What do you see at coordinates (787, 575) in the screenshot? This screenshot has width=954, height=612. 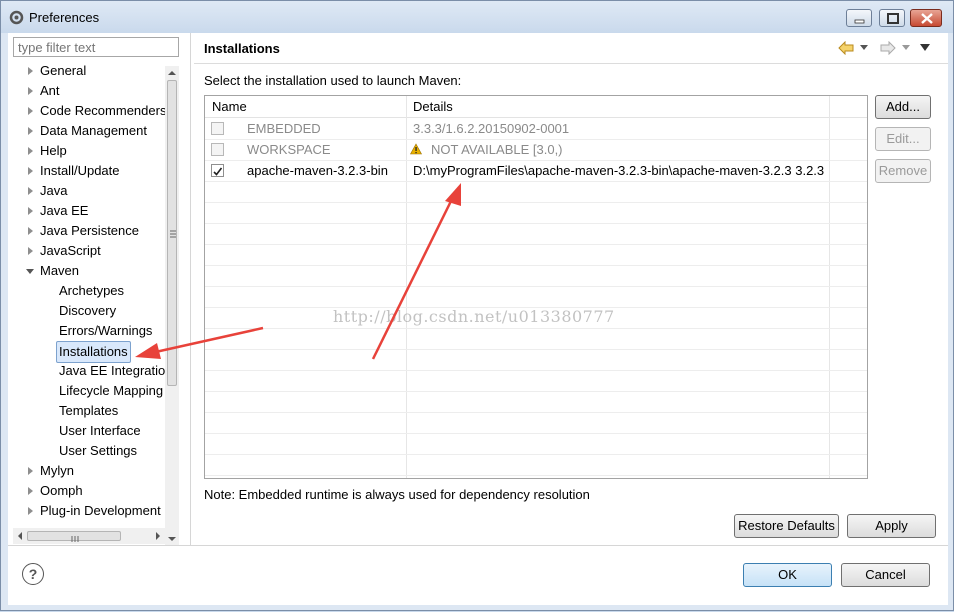 I see `ok-button: OK` at bounding box center [787, 575].